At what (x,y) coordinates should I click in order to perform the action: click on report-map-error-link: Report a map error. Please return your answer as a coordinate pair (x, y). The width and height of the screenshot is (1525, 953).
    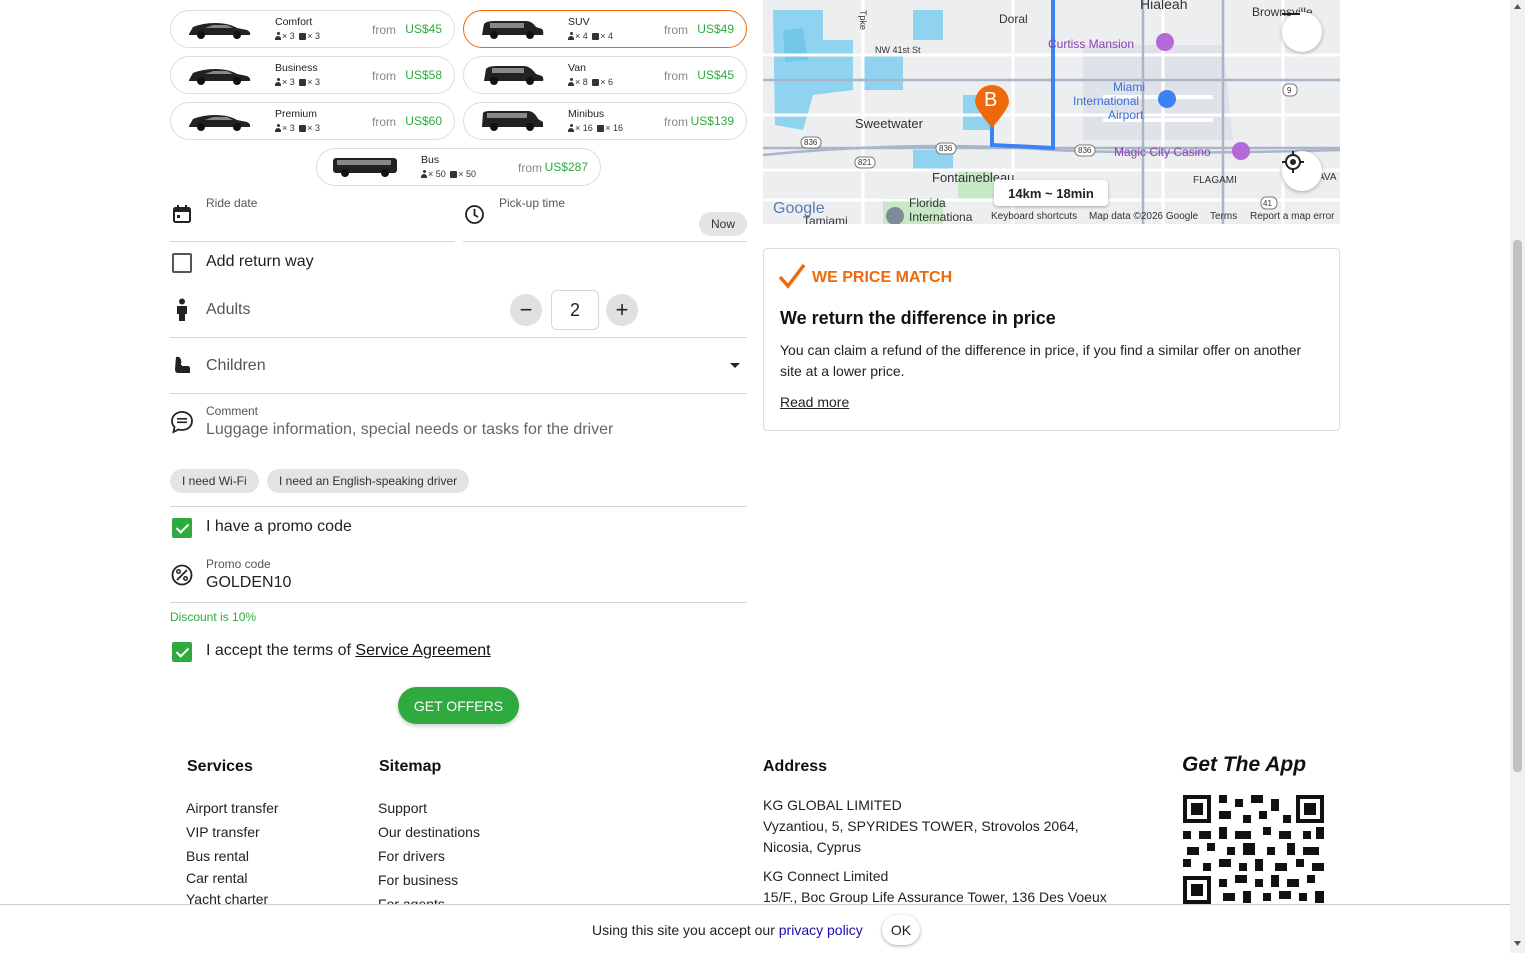
    Looking at the image, I should click on (1292, 216).